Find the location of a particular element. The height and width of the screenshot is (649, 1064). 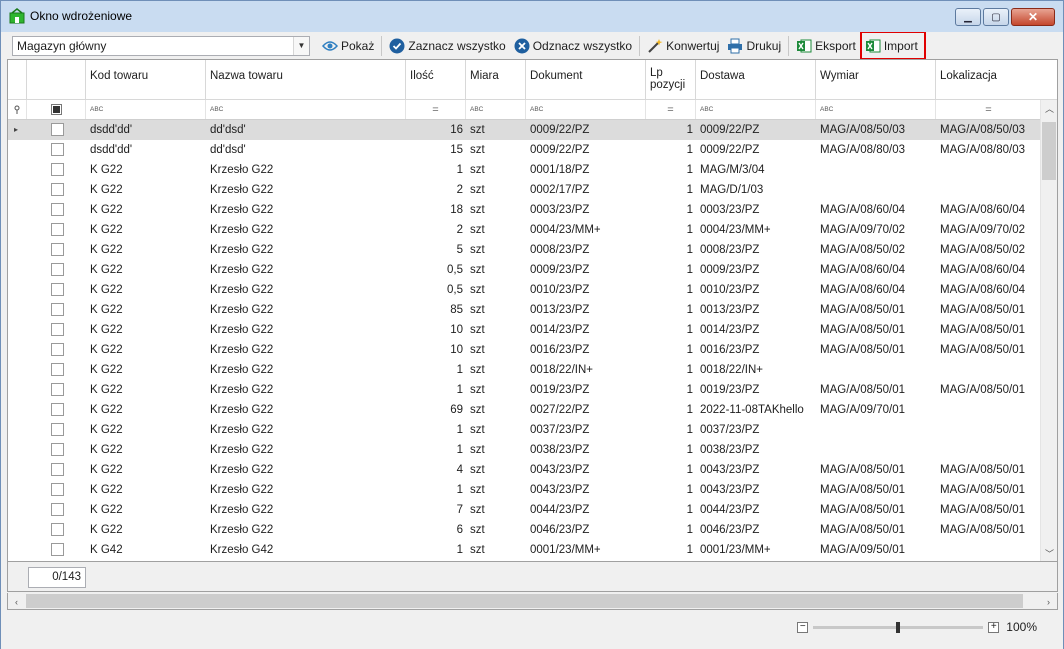

column-header-miara: Miara is located at coordinates (496, 80).